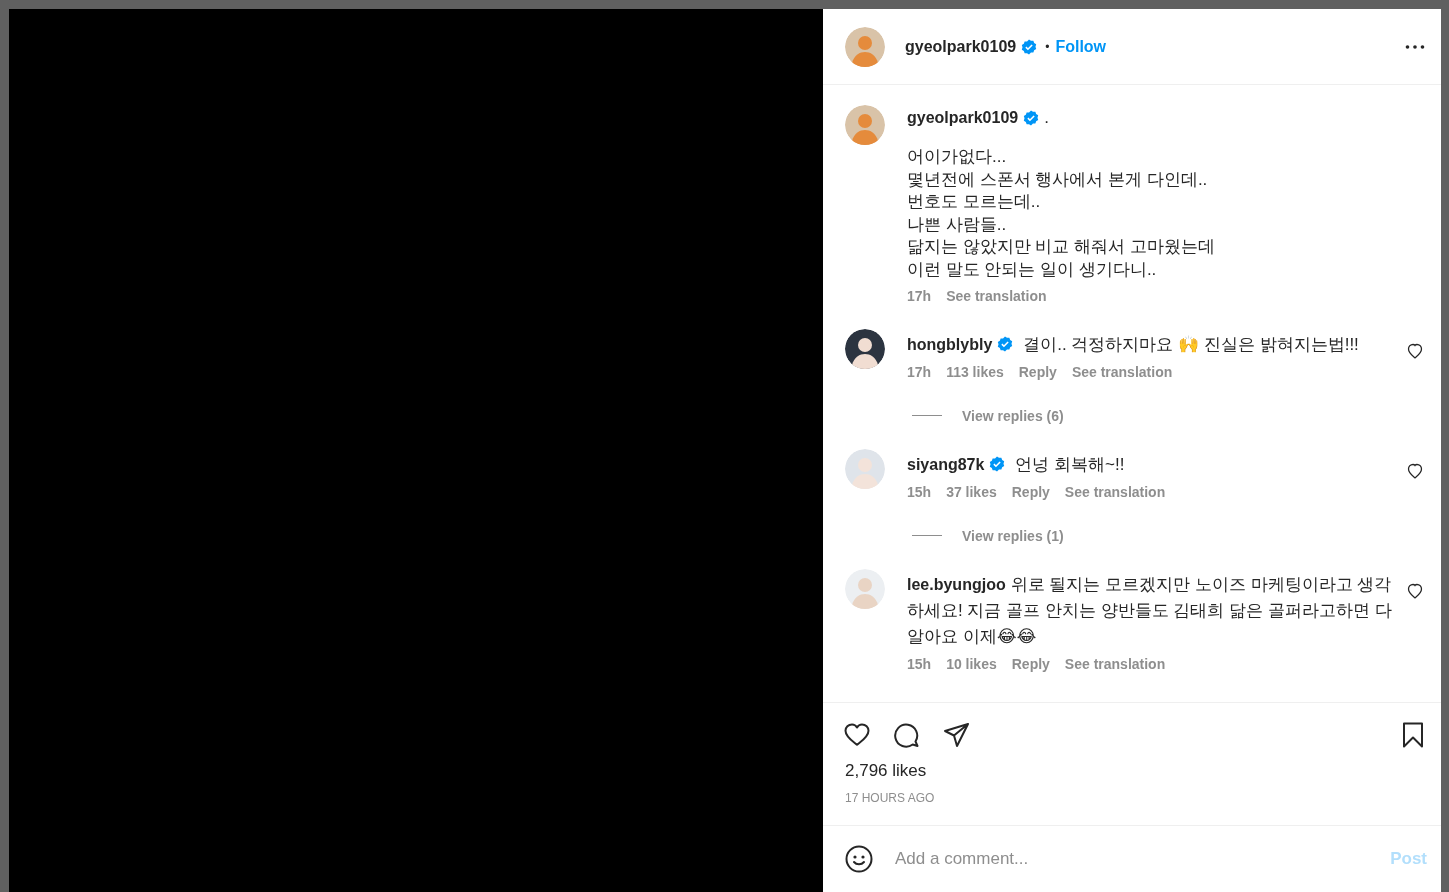  What do you see at coordinates (950, 344) in the screenshot?
I see `username-link: hongblybly` at bounding box center [950, 344].